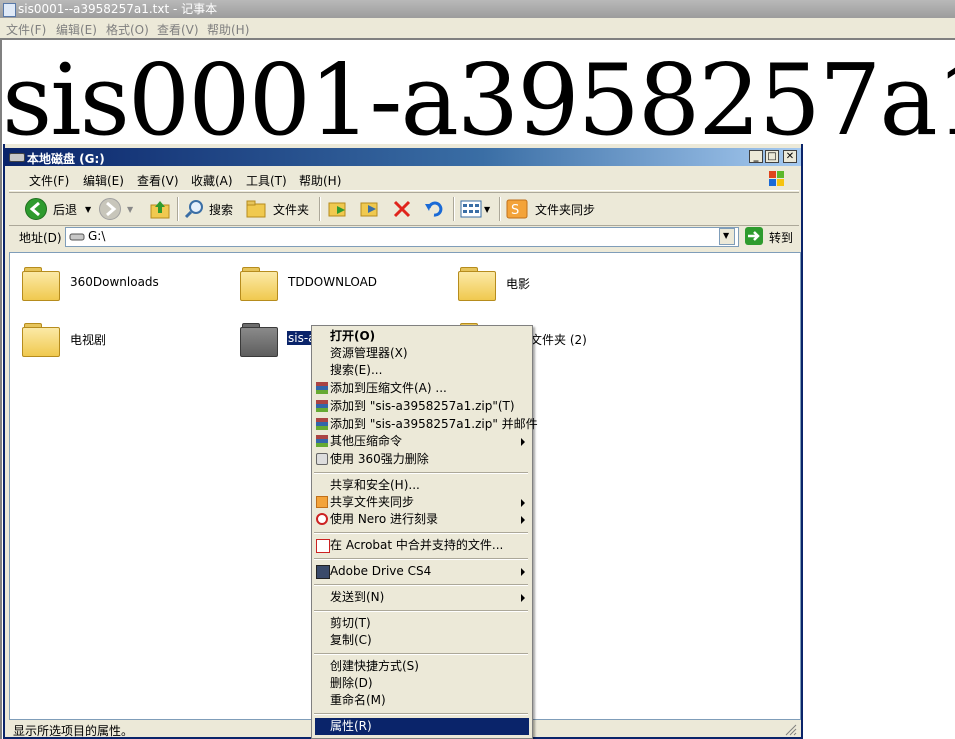 This screenshot has width=955, height=739. I want to click on menu-item-send-to: 发送到(N), so click(422, 597).